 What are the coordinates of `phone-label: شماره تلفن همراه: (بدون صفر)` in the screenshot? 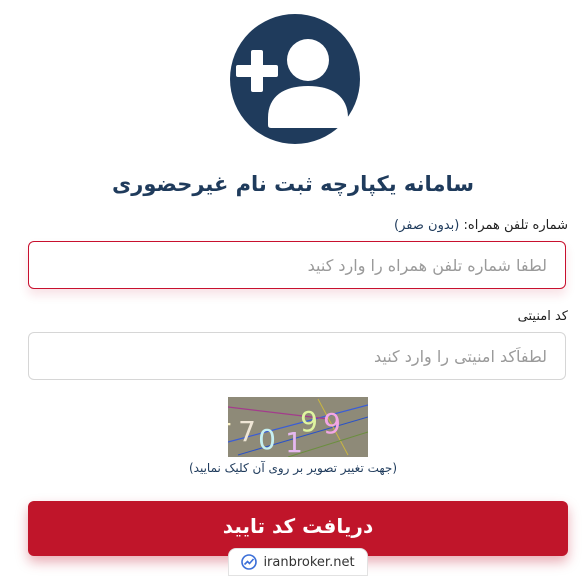 It's located at (481, 225).